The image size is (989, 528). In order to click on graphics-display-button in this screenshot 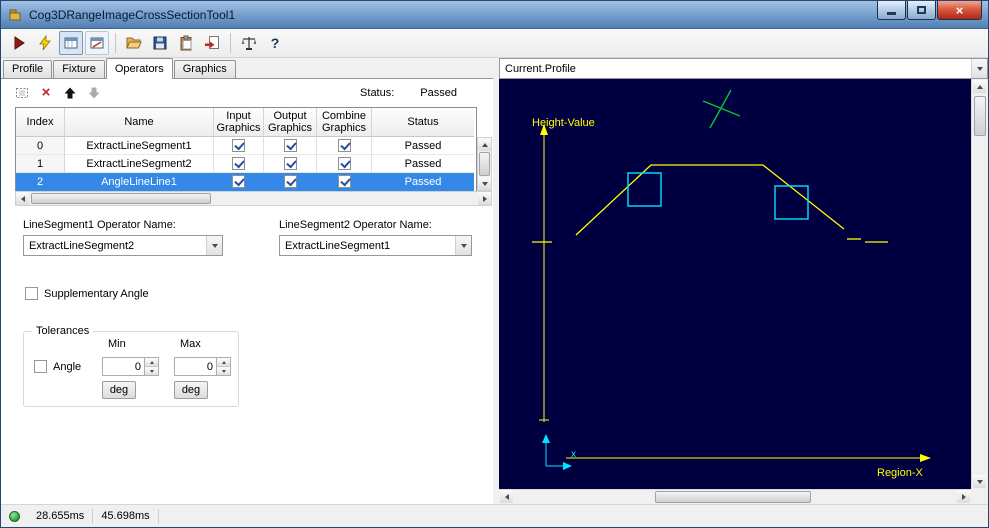, I will do `click(97, 43)`.